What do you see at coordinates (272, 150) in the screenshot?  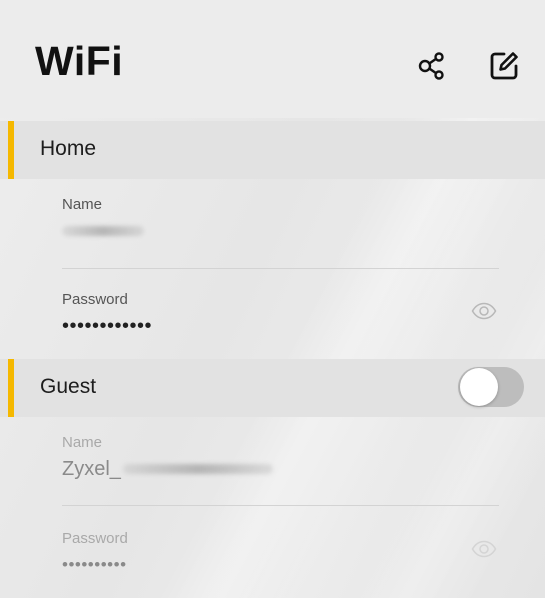 I see `home-section-header: Home` at bounding box center [272, 150].